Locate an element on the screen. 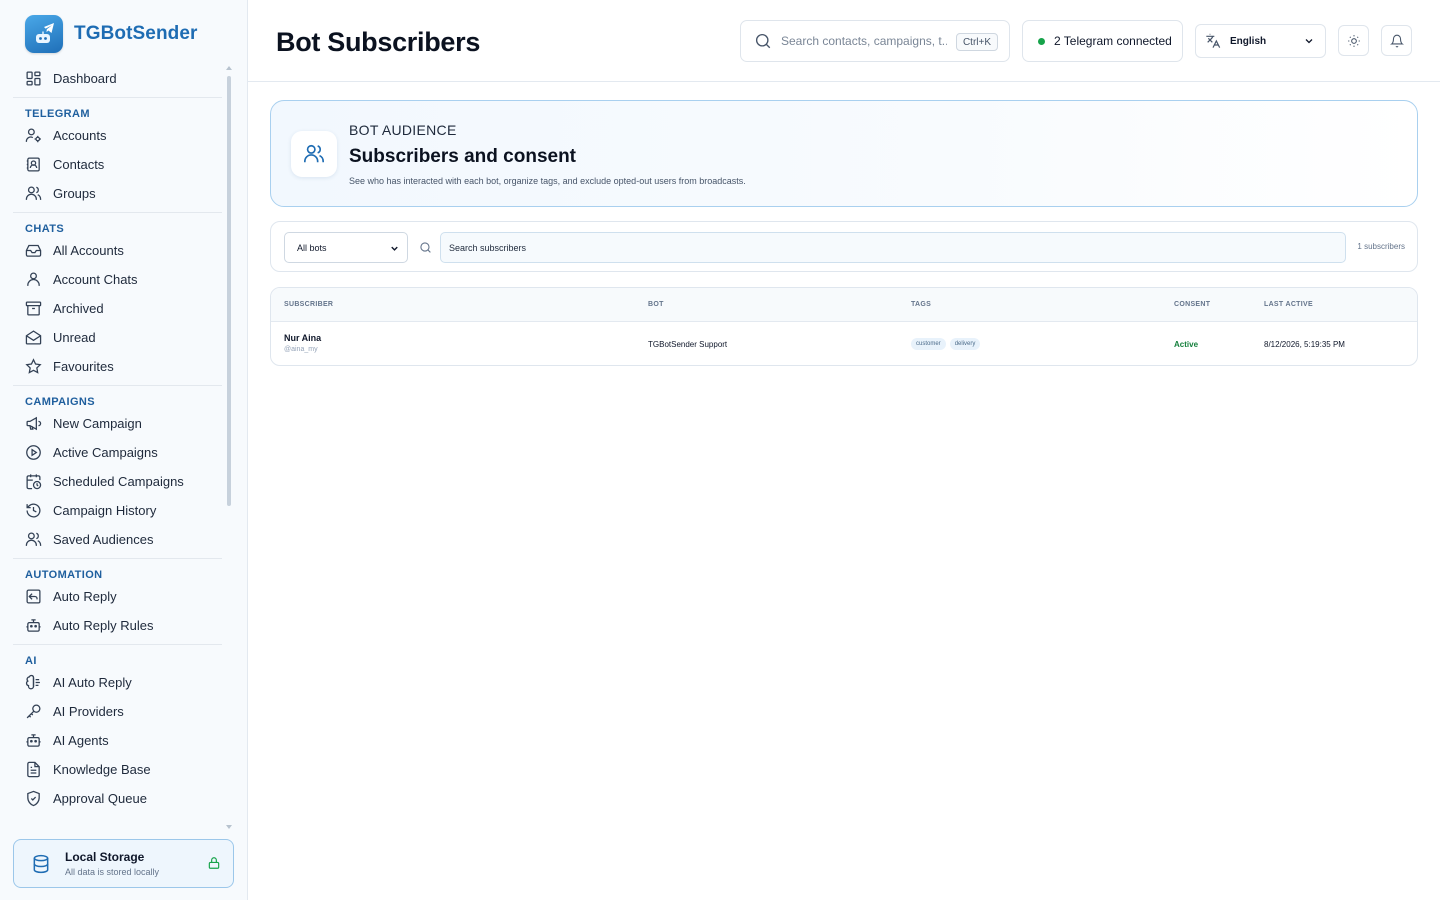  sidebar-item-label: Knowledge Base is located at coordinates (102, 769).